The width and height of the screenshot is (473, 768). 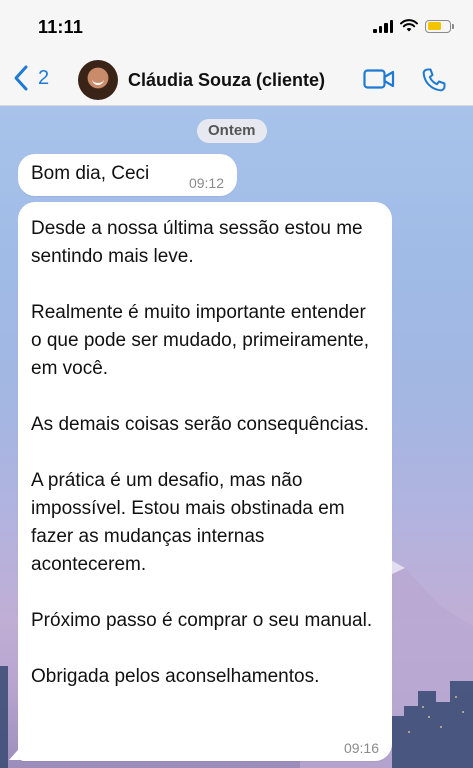 I want to click on message-text: Bom dia, Ceci, so click(x=90, y=173).